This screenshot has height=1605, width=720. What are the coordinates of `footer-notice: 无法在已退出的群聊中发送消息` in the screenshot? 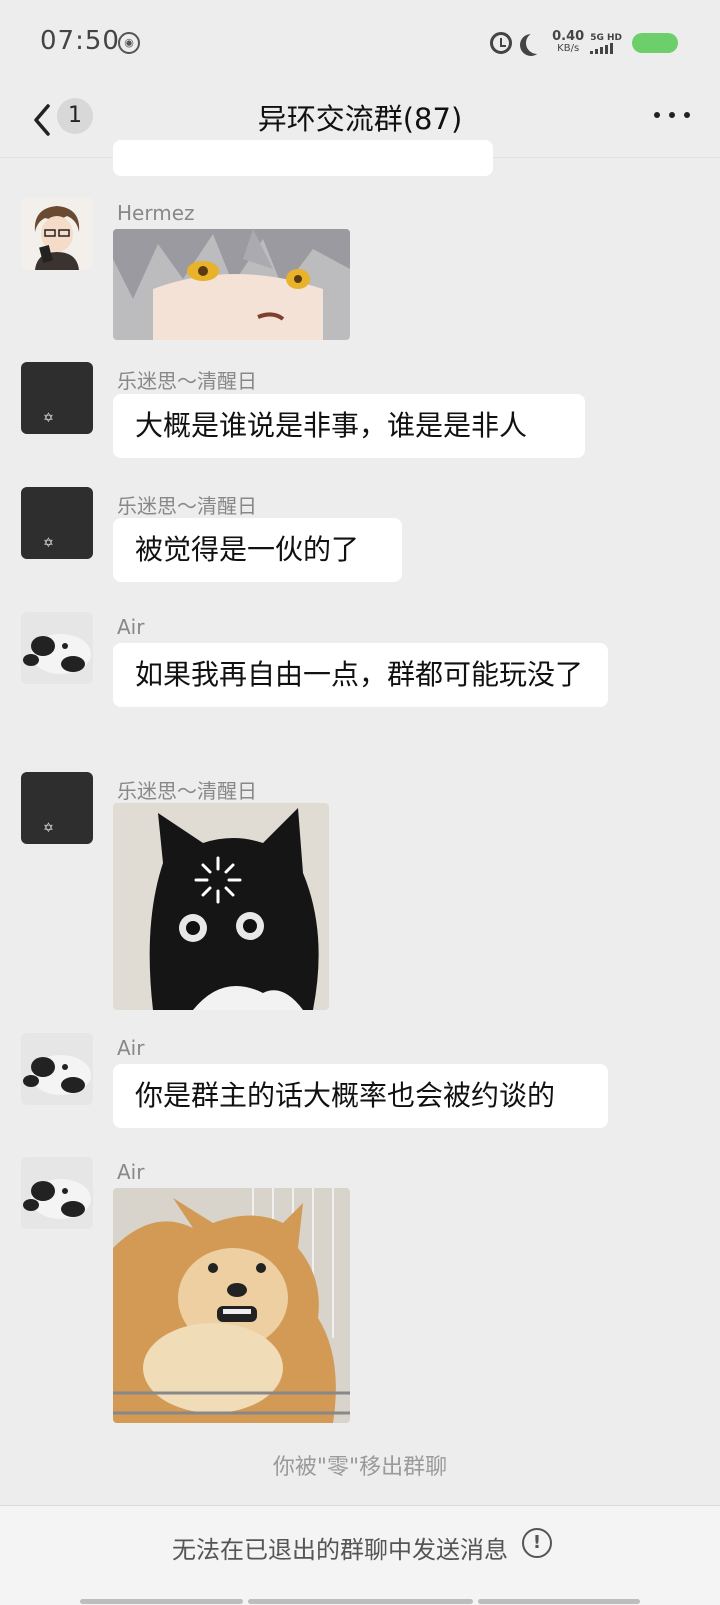 It's located at (340, 1550).